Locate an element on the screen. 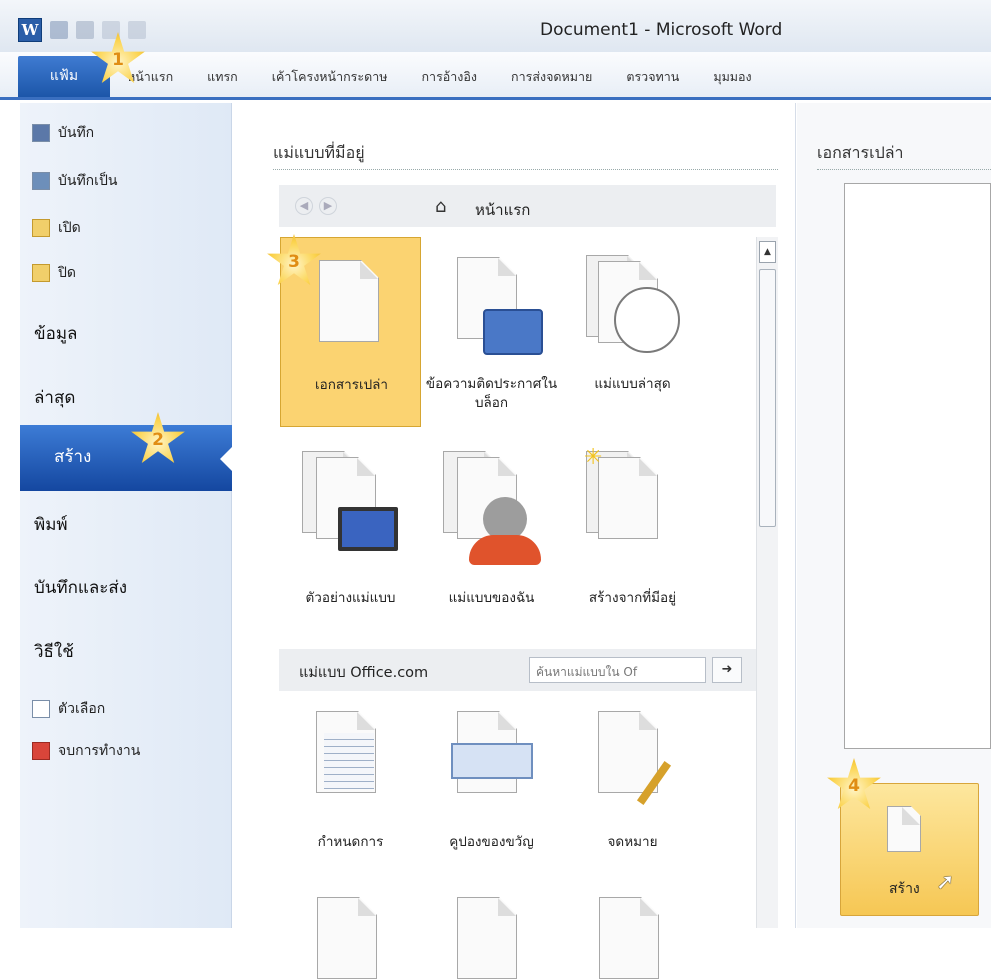  template-label: ตัวอย่างแม่แบบ is located at coordinates (350, 598).